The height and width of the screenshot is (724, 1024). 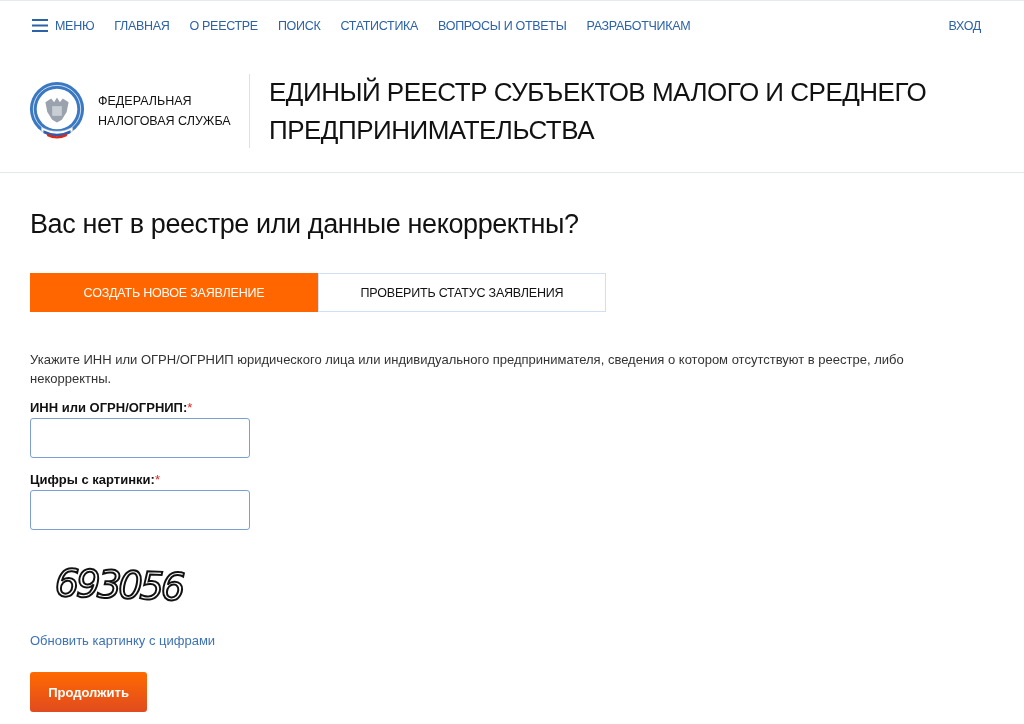 What do you see at coordinates (88, 692) in the screenshot?
I see `continue-button: Продолжить` at bounding box center [88, 692].